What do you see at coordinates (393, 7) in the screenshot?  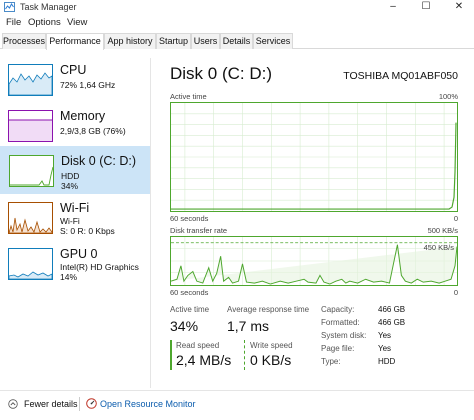 I see `minimize-button: –` at bounding box center [393, 7].